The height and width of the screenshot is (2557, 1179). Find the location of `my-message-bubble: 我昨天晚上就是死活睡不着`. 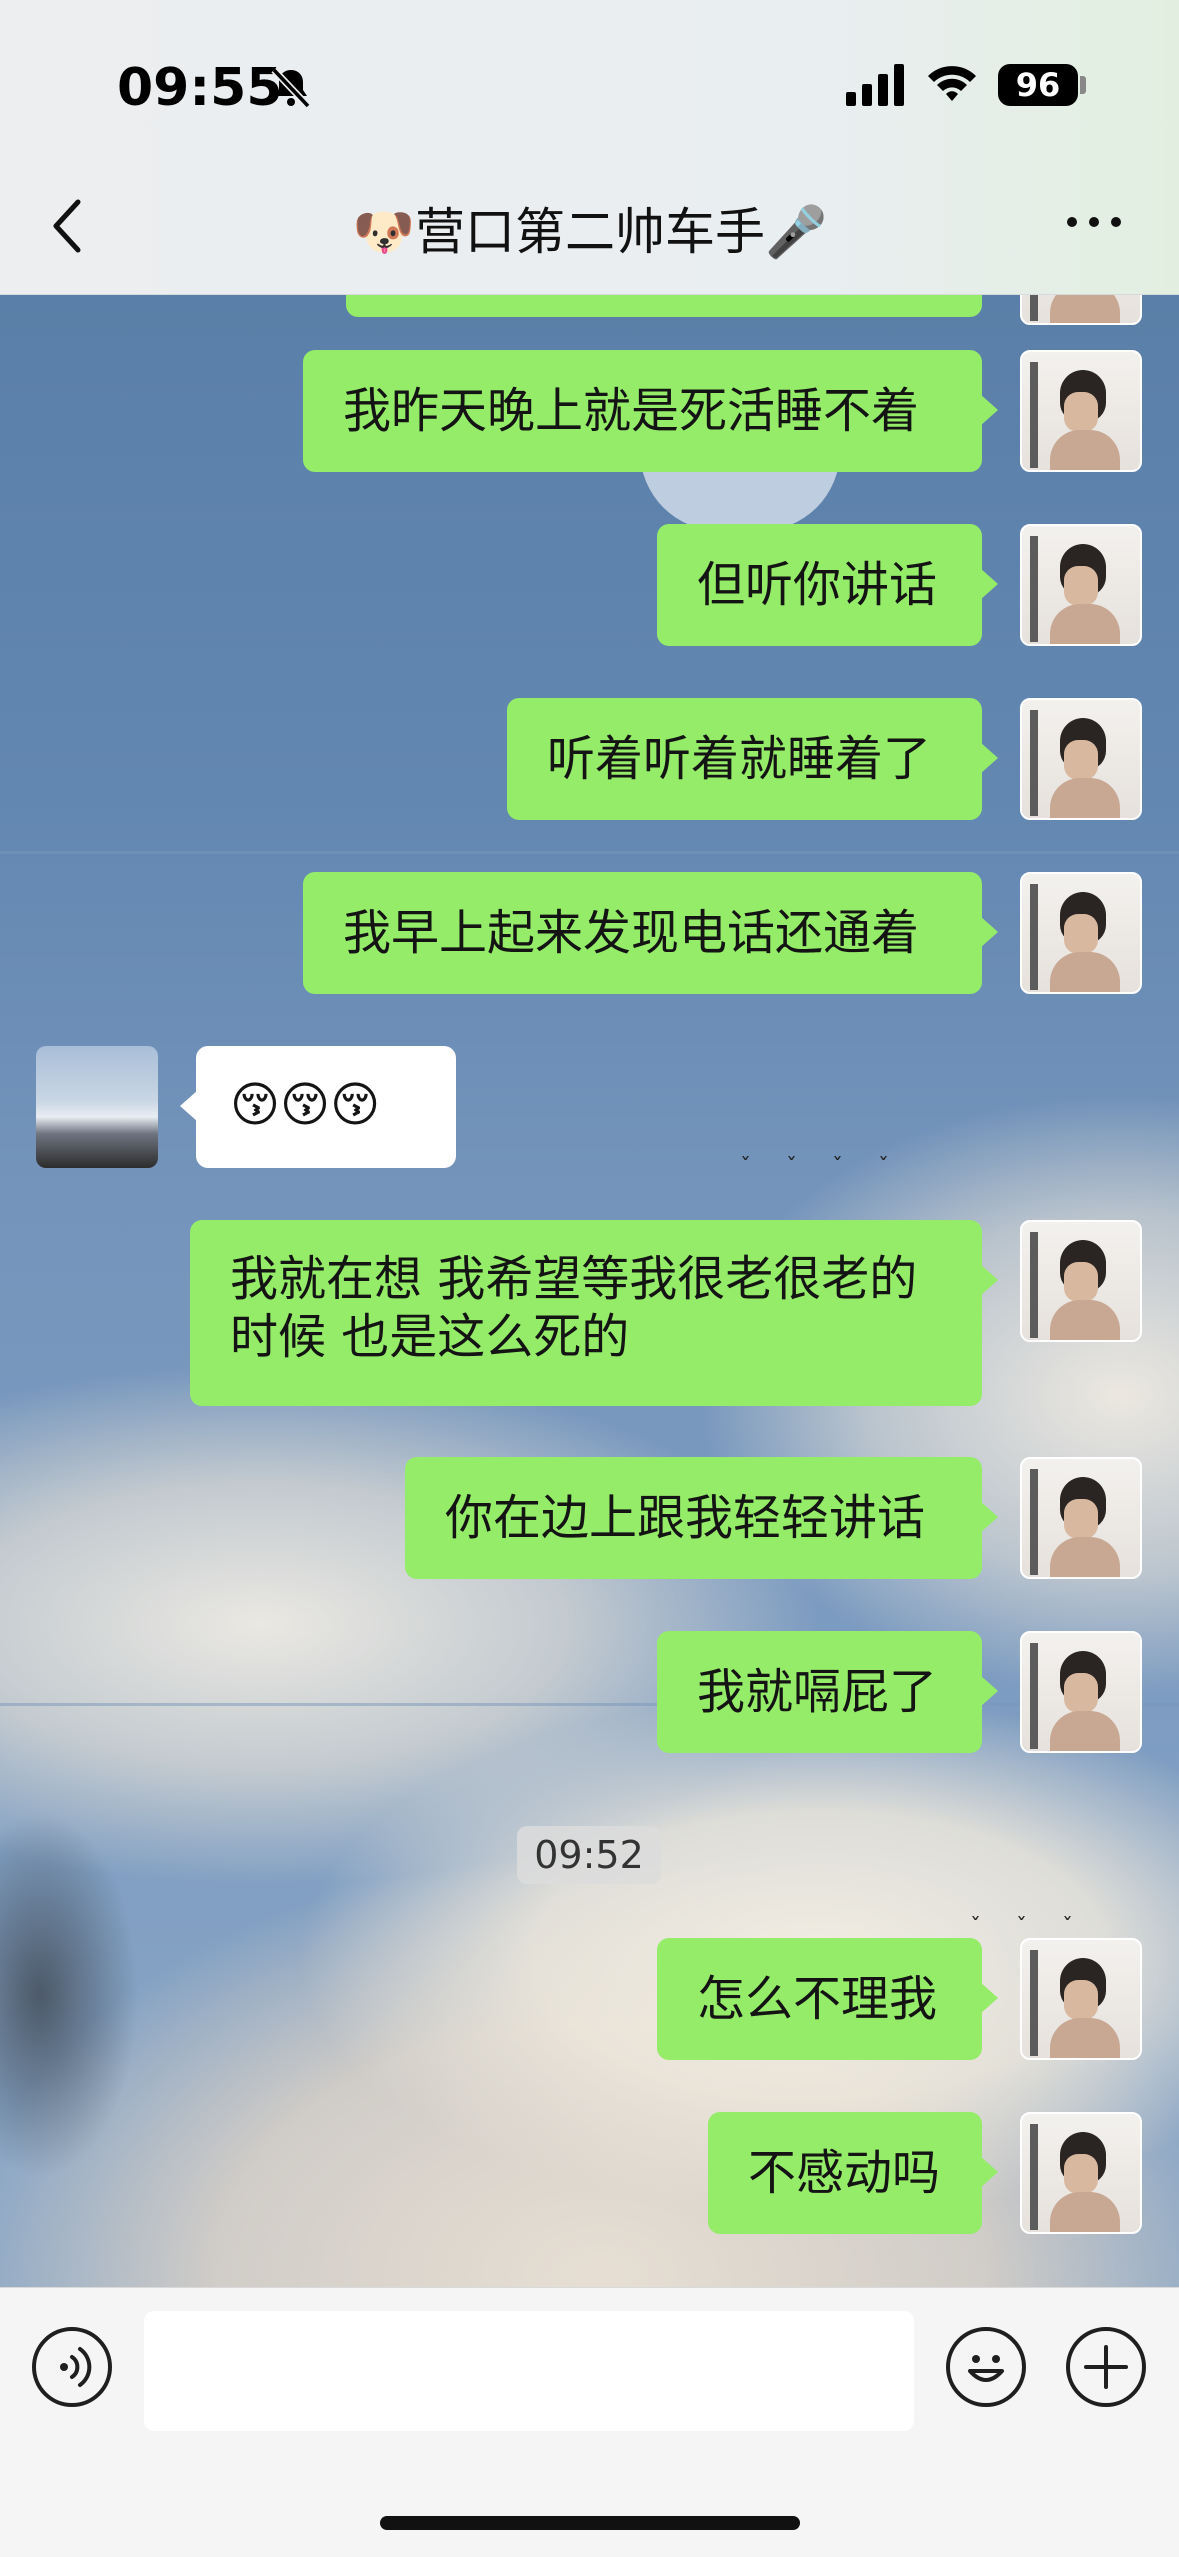

my-message-bubble: 我昨天晚上就是死活睡不着 is located at coordinates (650, 411).